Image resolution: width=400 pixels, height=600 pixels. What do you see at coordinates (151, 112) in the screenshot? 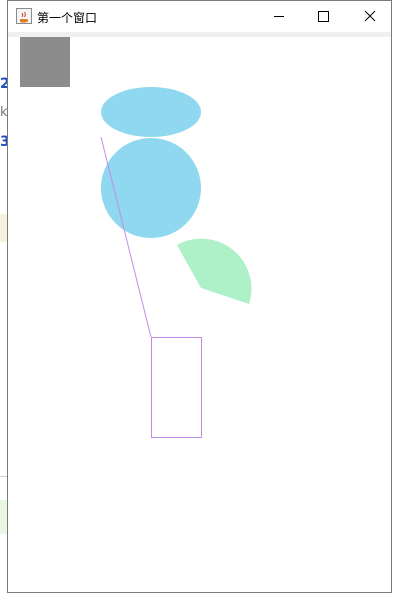
I see `cyan-ellipse` at bounding box center [151, 112].